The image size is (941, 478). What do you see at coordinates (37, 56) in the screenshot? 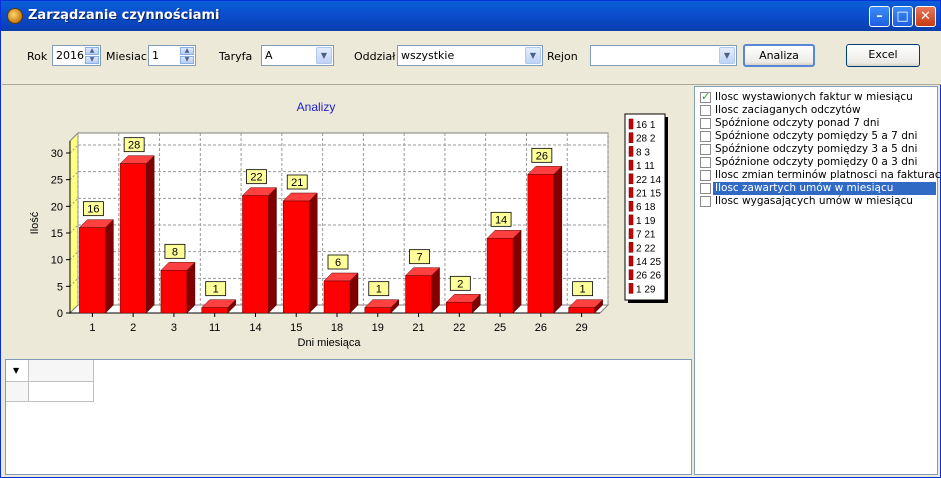
I see `rok-label: Rok` at bounding box center [37, 56].